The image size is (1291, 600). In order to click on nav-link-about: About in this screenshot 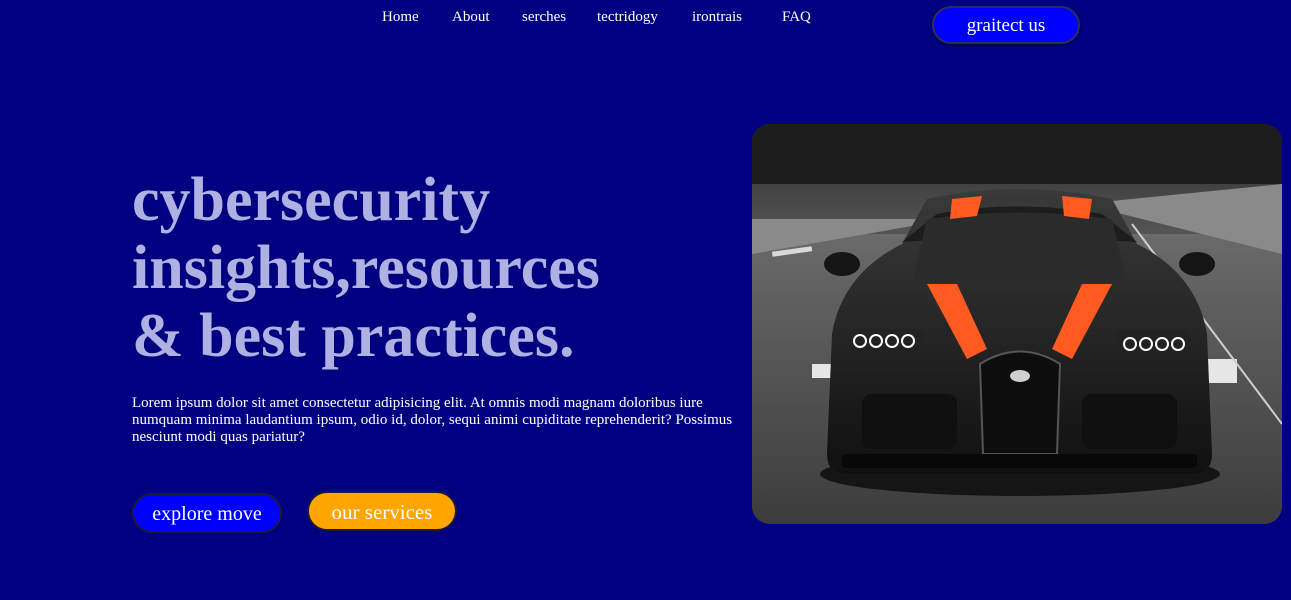, I will do `click(471, 17)`.